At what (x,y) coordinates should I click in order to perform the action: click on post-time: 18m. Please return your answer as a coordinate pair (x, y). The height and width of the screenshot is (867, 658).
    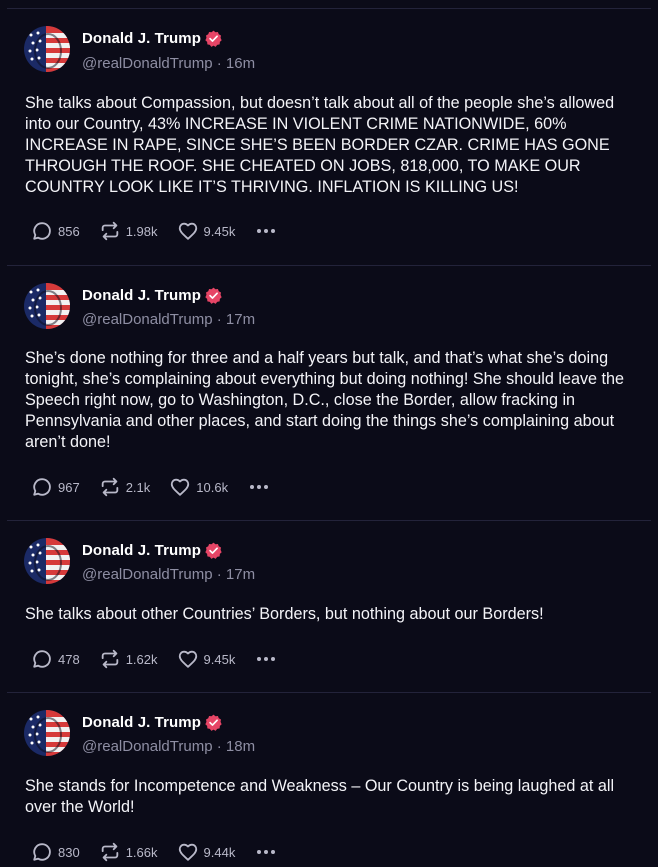
    Looking at the image, I should click on (240, 746).